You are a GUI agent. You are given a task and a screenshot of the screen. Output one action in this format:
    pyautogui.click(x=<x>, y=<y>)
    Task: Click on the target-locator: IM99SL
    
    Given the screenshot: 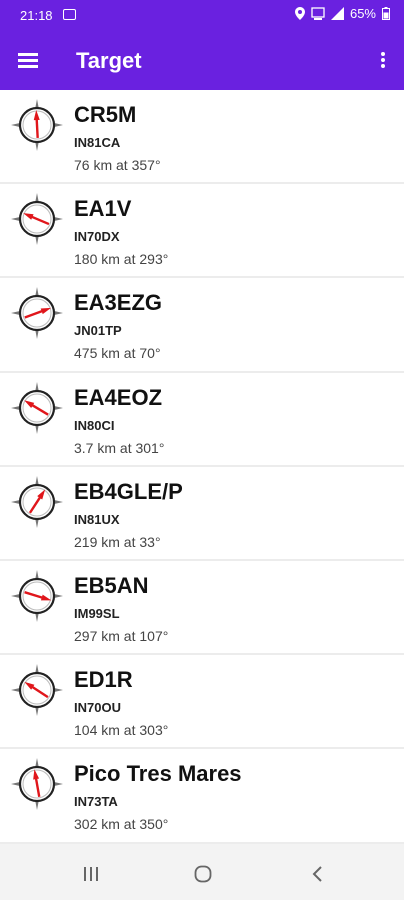 What is the action you would take?
    pyautogui.click(x=97, y=613)
    